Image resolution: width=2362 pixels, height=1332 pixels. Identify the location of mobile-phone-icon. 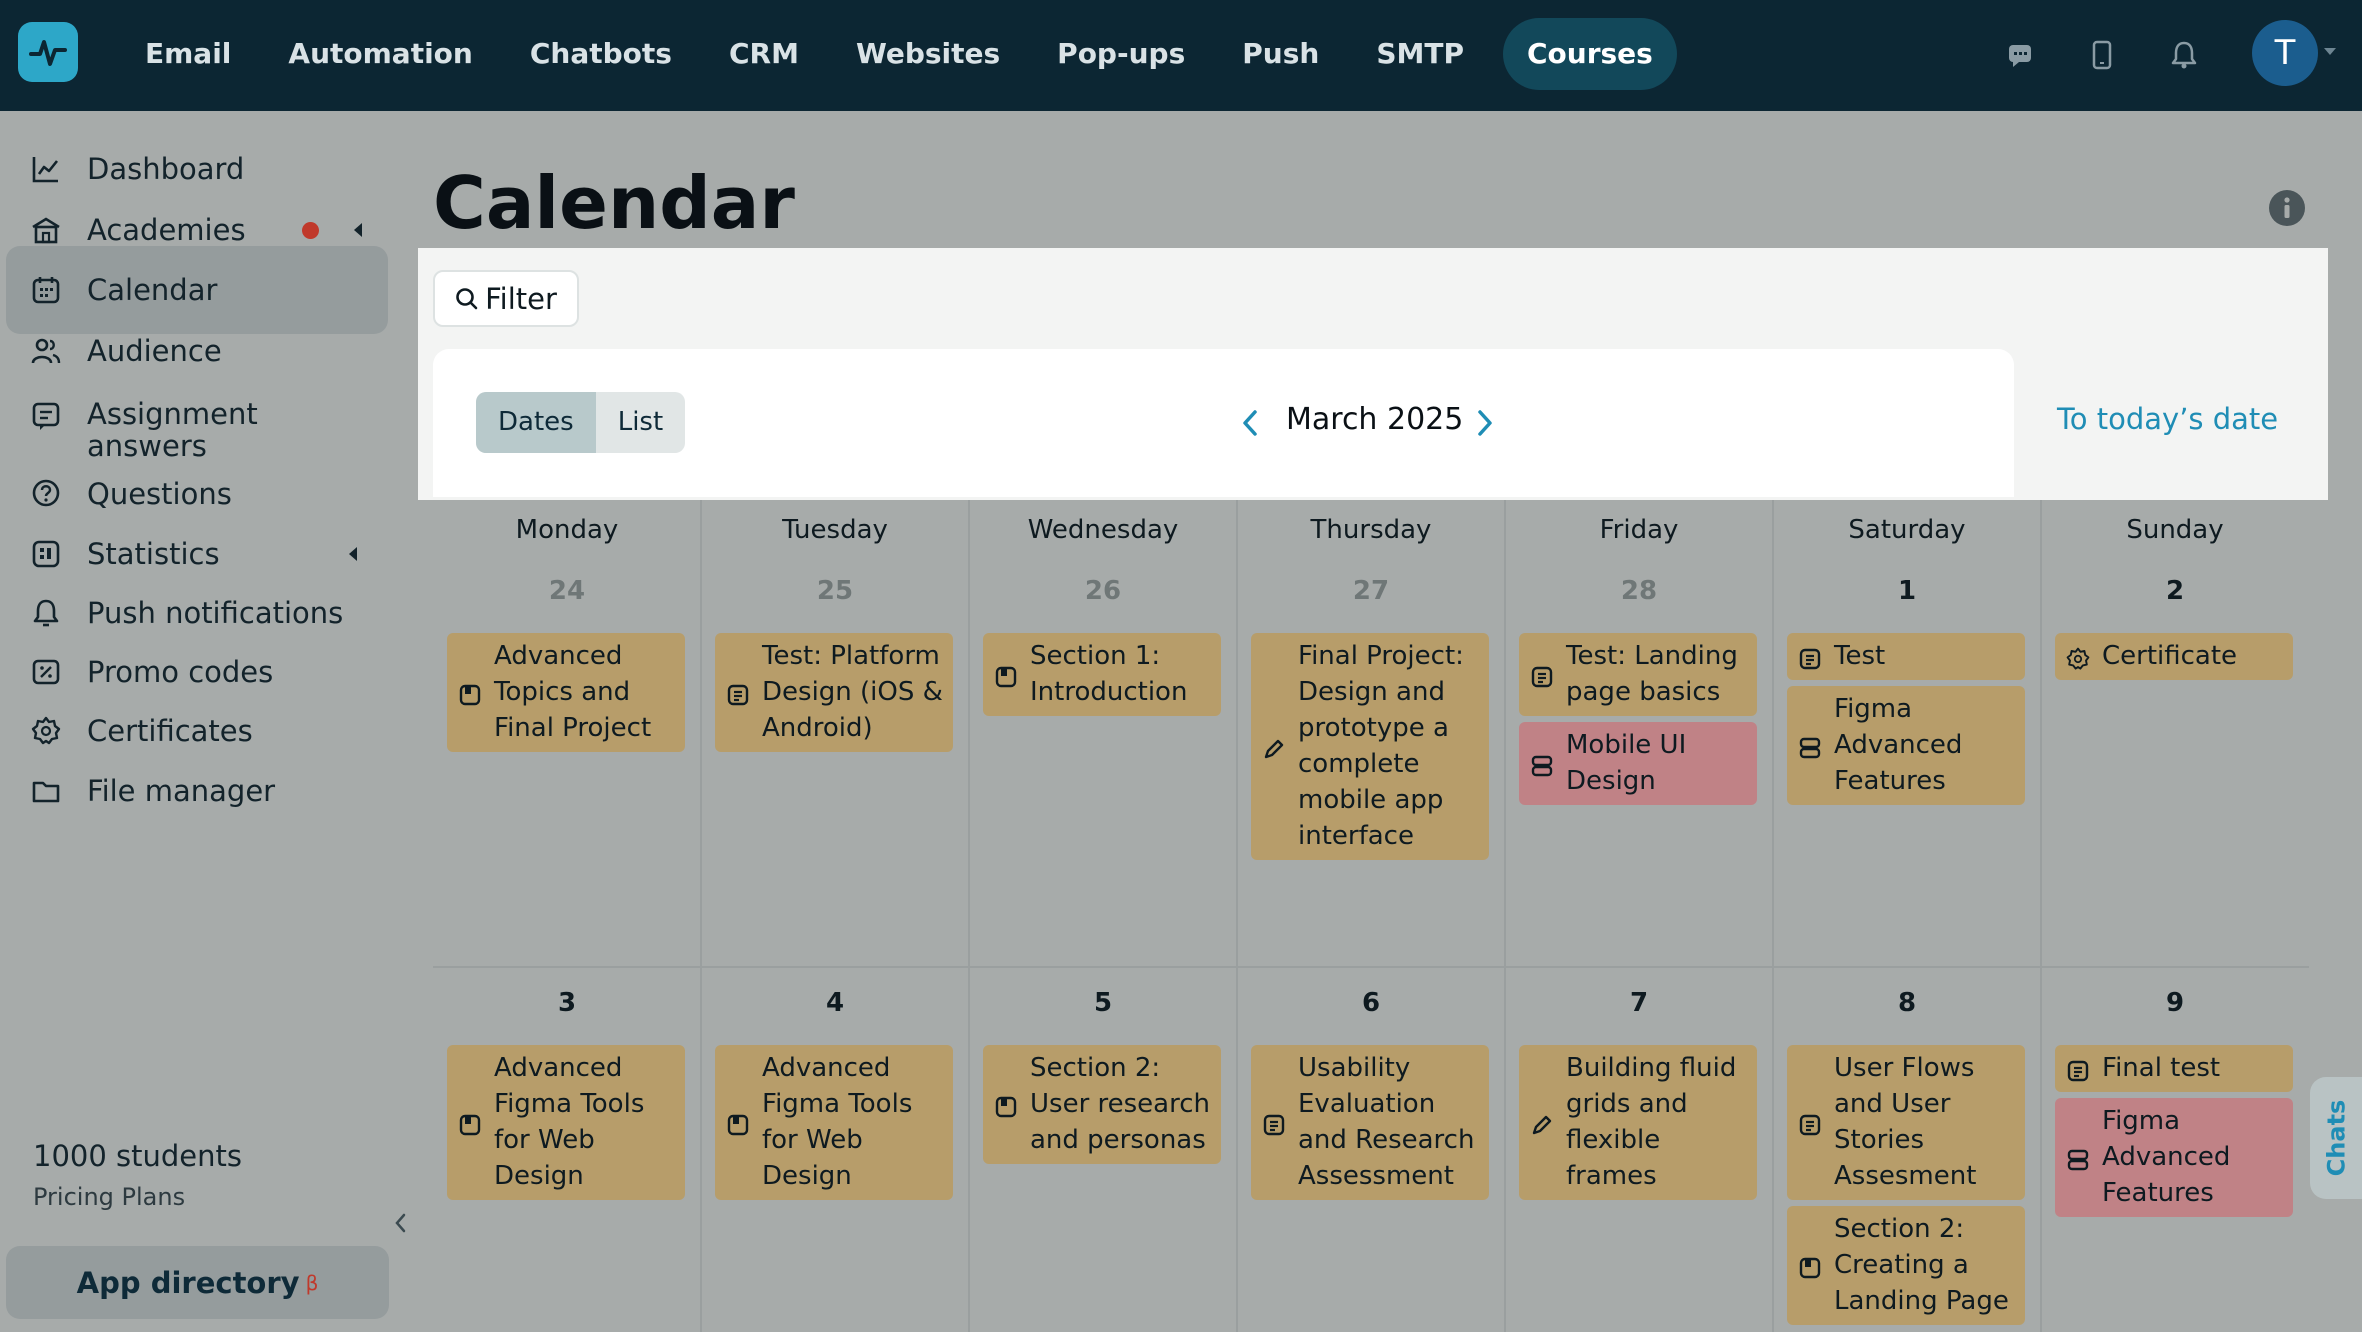
(2102, 55).